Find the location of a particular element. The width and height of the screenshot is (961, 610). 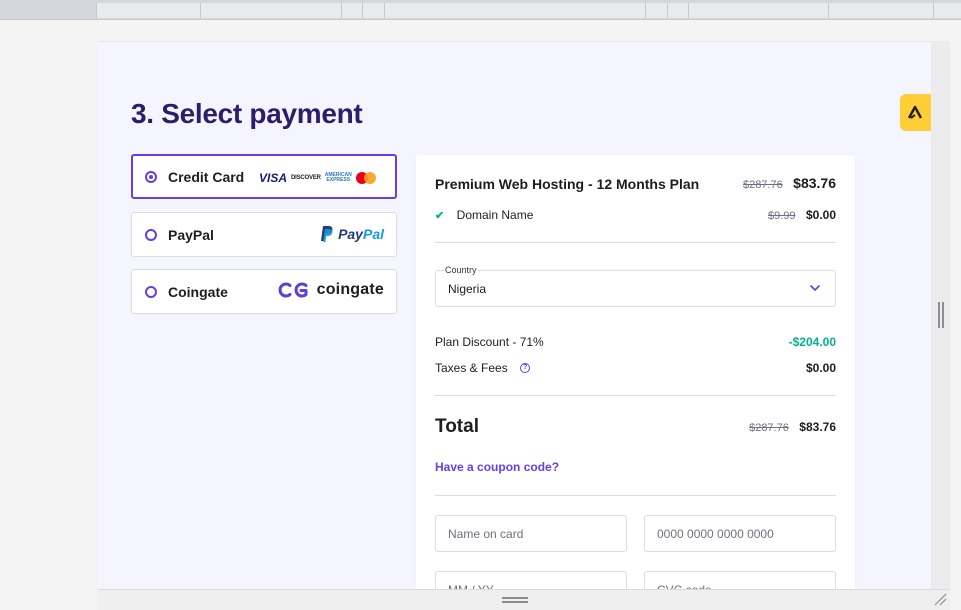

total-row: Total $287.76 $83.76 is located at coordinates (635, 427).